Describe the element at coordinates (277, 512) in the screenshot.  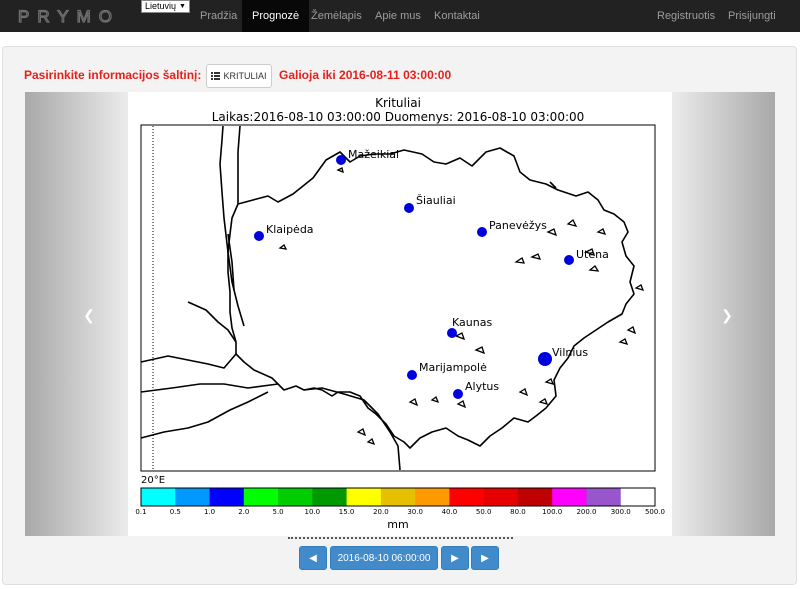
I see `colorbar-tick-label: 5.0` at that location.